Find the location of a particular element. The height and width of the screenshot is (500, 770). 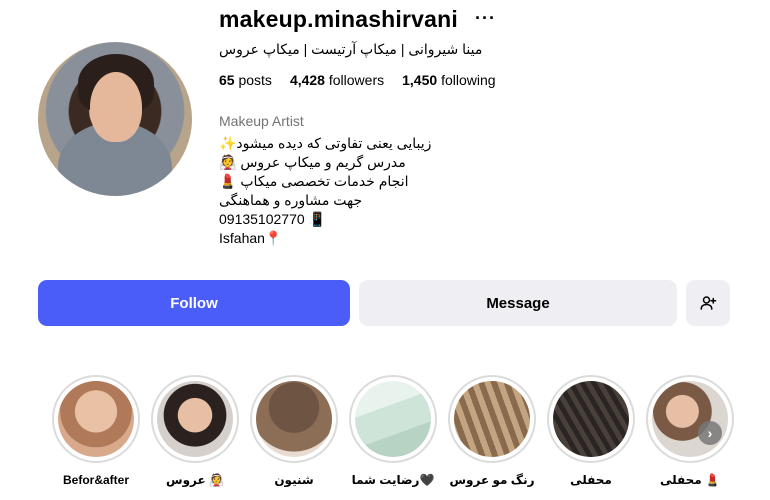

highlight-label: محفلی 💄 is located at coordinates (690, 480).